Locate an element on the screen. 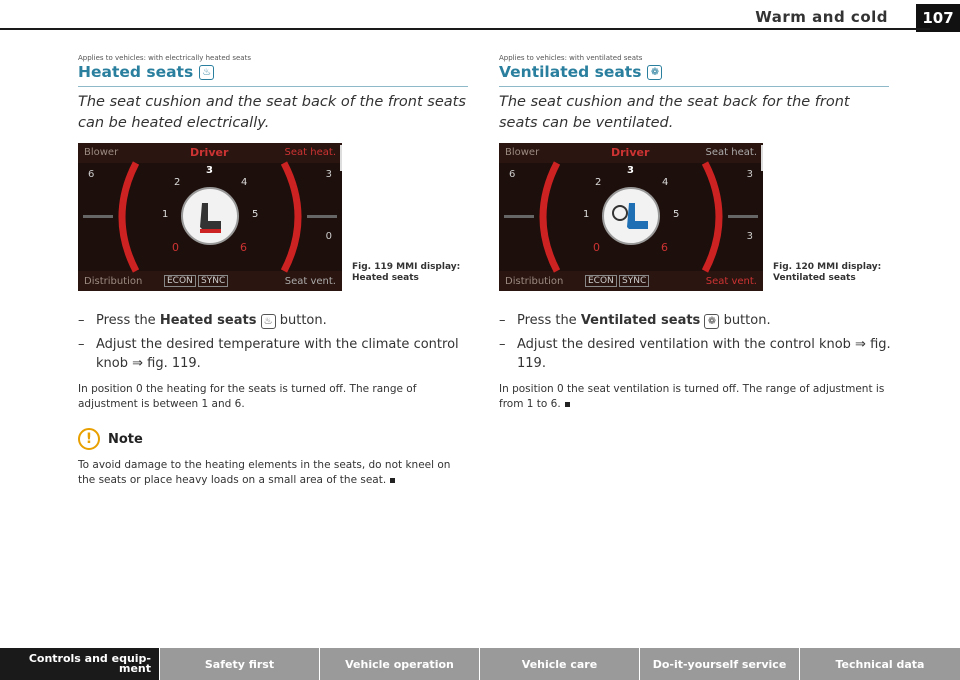 This screenshot has height=680, width=960. step-item: – Press the Ventilated seats ❁ button. is located at coordinates (635, 321).